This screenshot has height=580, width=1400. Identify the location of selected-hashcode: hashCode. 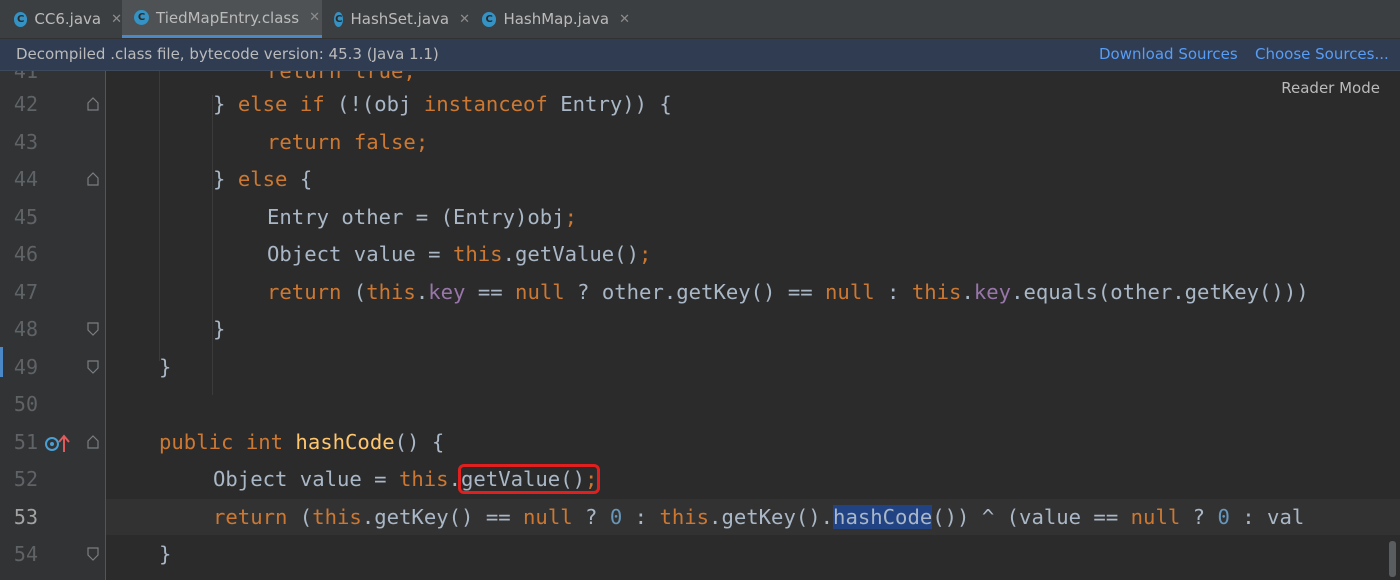
(883, 517).